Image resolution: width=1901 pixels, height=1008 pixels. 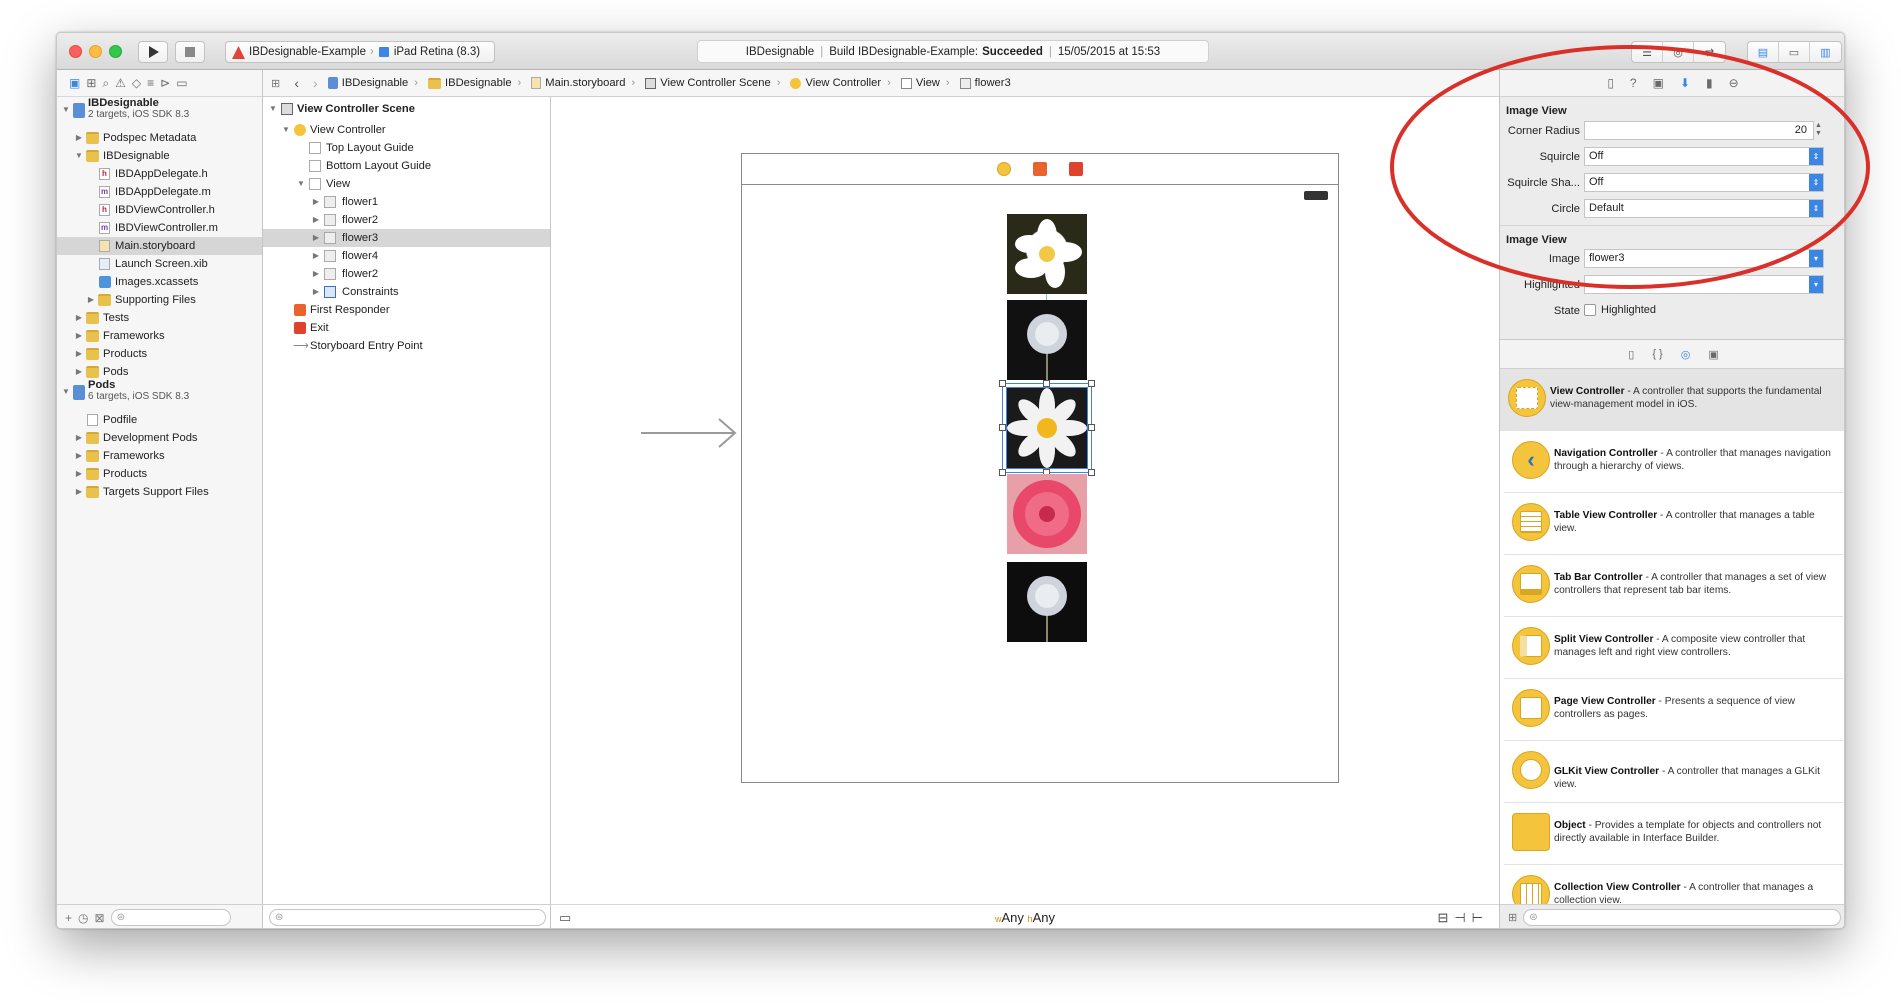 What do you see at coordinates (1699, 130) in the screenshot?
I see `corner-radius-field: 20` at bounding box center [1699, 130].